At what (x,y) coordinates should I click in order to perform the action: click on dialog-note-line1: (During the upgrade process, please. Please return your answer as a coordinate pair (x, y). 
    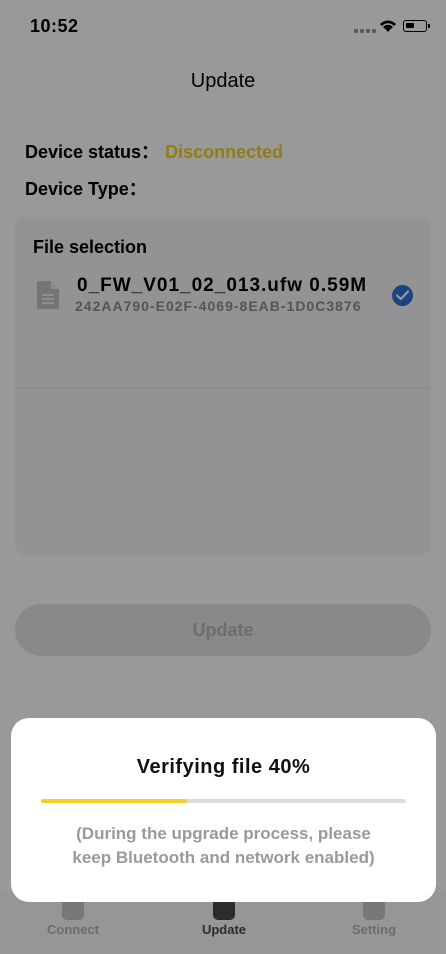
    Looking at the image, I should click on (223, 833).